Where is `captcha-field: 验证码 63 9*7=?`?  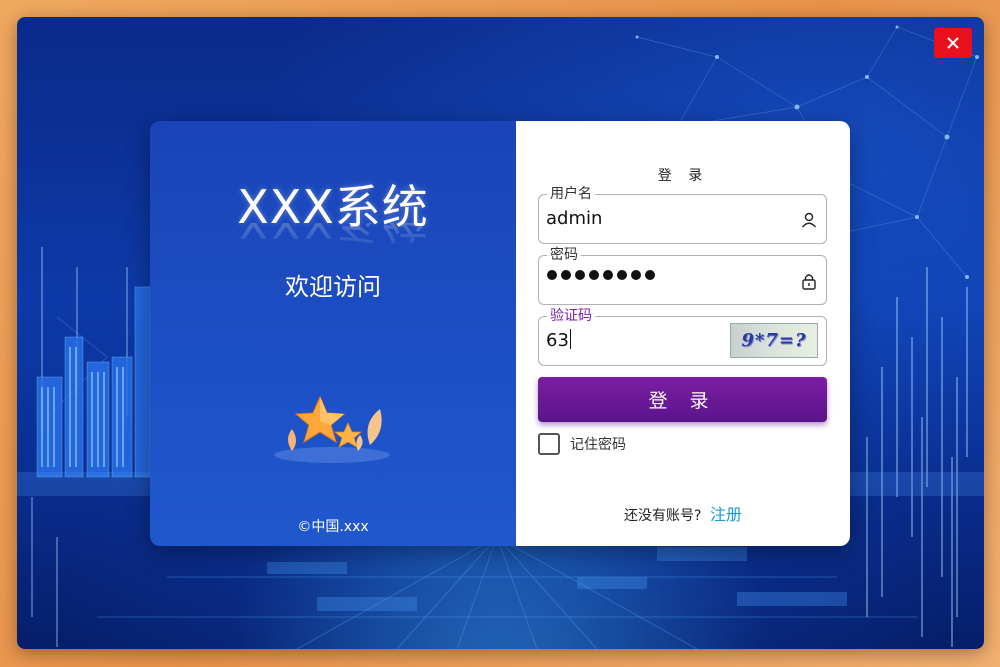 captcha-field: 验证码 63 9*7=? is located at coordinates (682, 337).